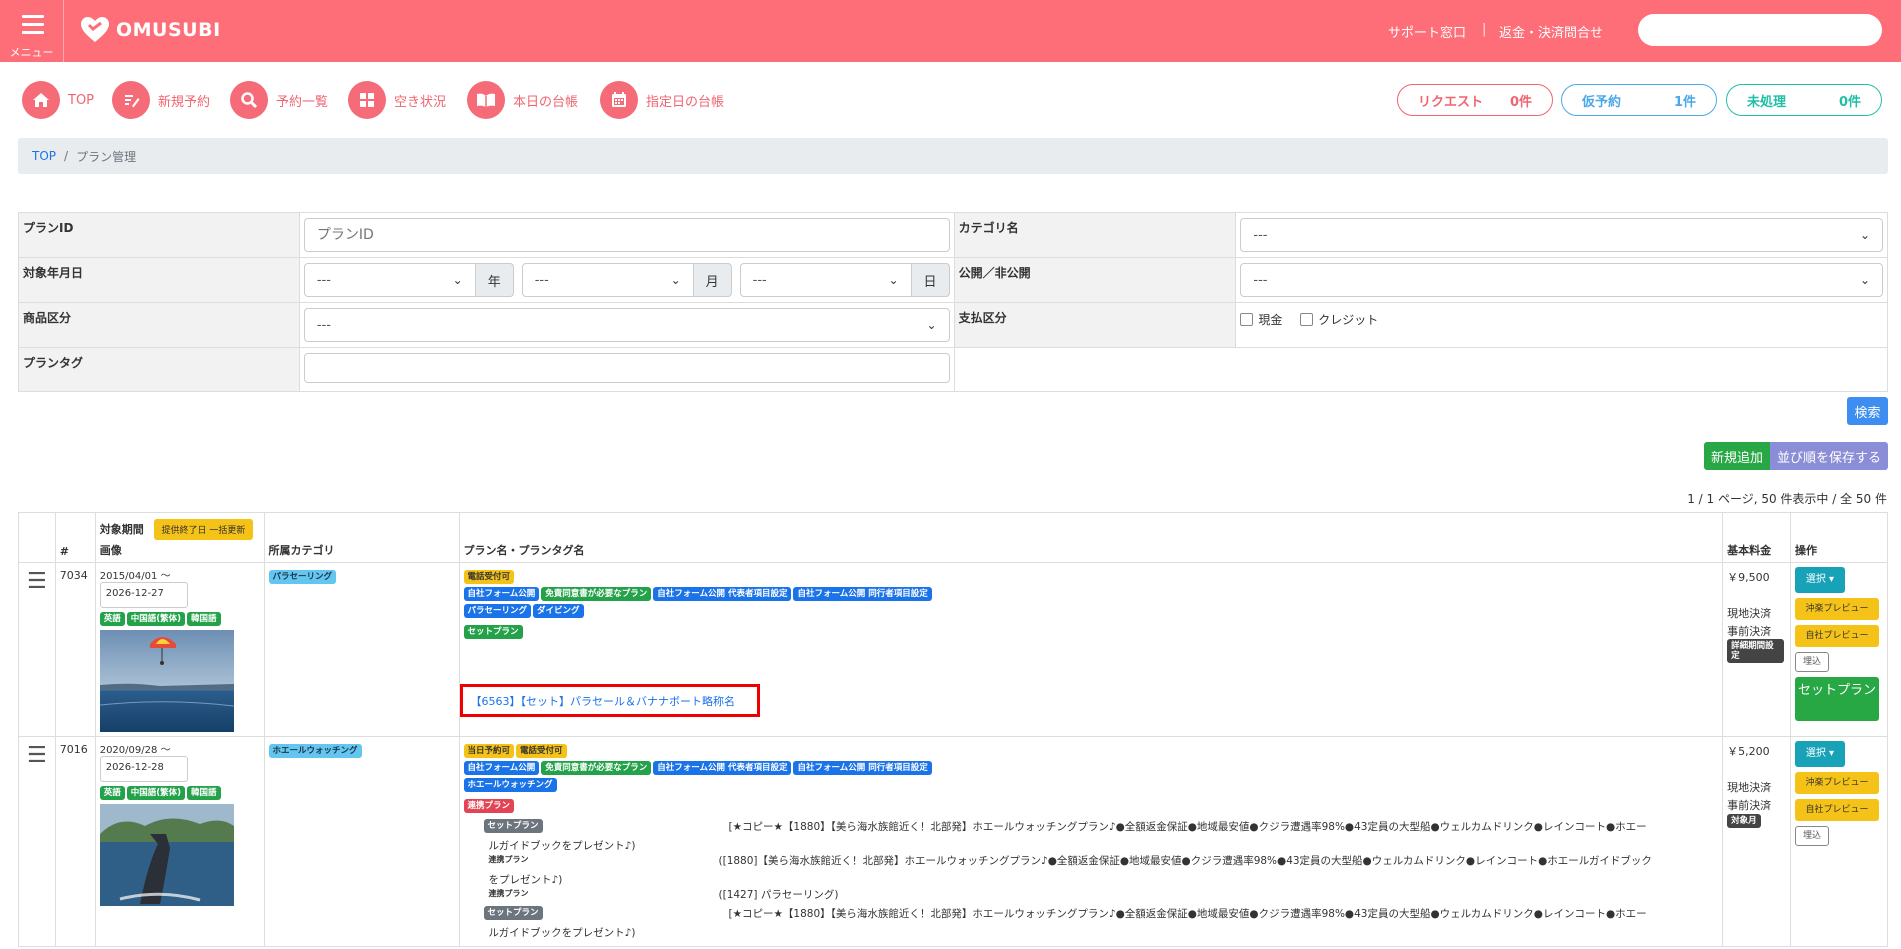 The width and height of the screenshot is (1901, 949). What do you see at coordinates (522, 100) in the screenshot?
I see `nav-today-ledger: 本日の台帳` at bounding box center [522, 100].